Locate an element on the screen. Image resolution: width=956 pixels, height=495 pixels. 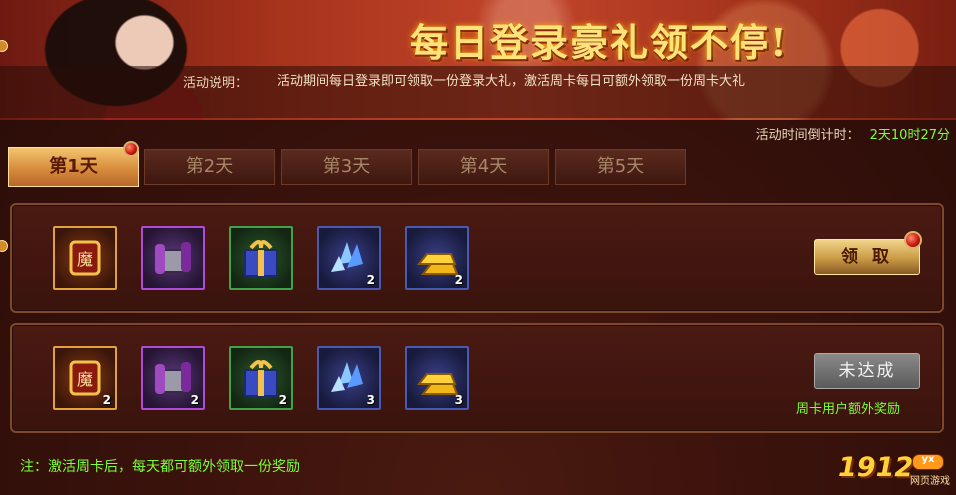
tab-day-1: 第1天 is located at coordinates (73, 167).